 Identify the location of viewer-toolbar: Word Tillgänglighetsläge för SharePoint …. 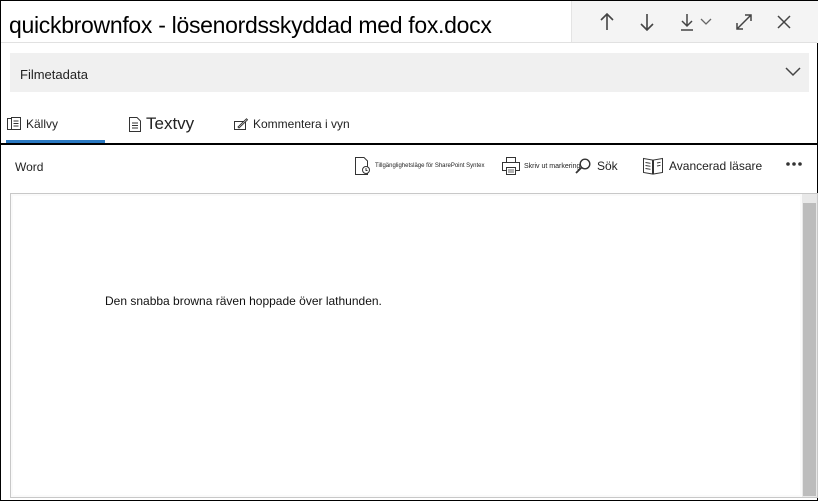
(409, 167).